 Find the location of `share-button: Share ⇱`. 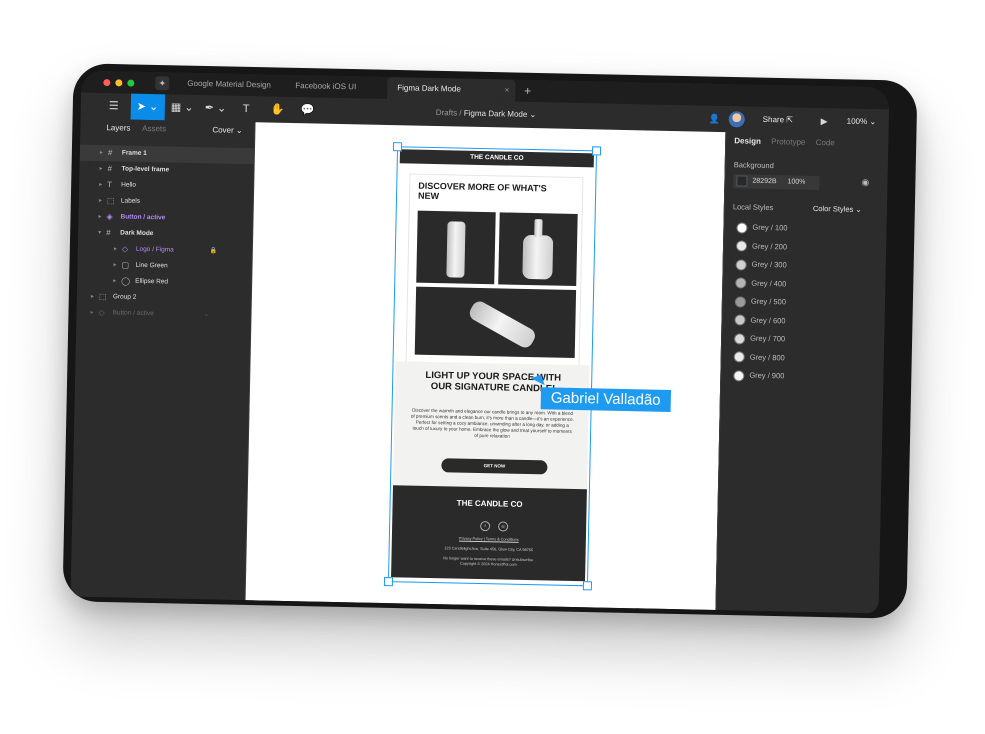

share-button: Share ⇱ is located at coordinates (777, 120).